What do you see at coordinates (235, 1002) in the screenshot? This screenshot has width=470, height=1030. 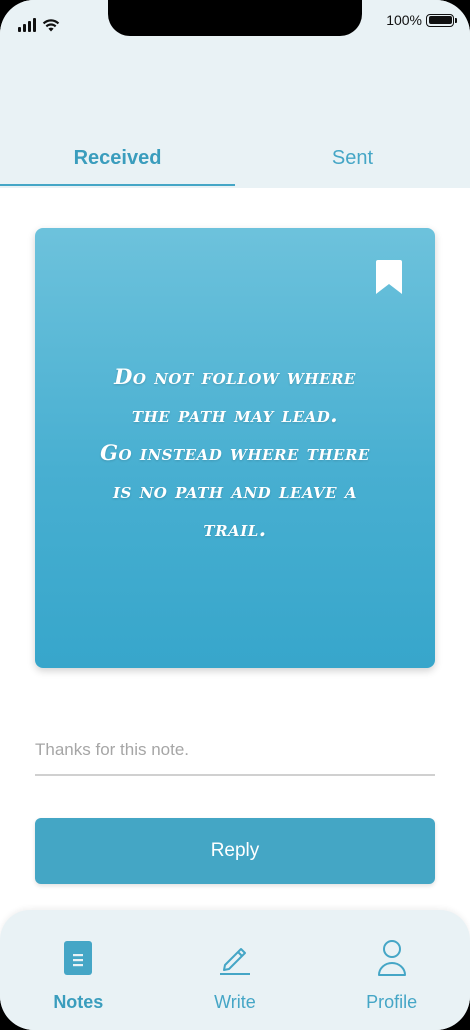 I see `nav-label-write: Write` at bounding box center [235, 1002].